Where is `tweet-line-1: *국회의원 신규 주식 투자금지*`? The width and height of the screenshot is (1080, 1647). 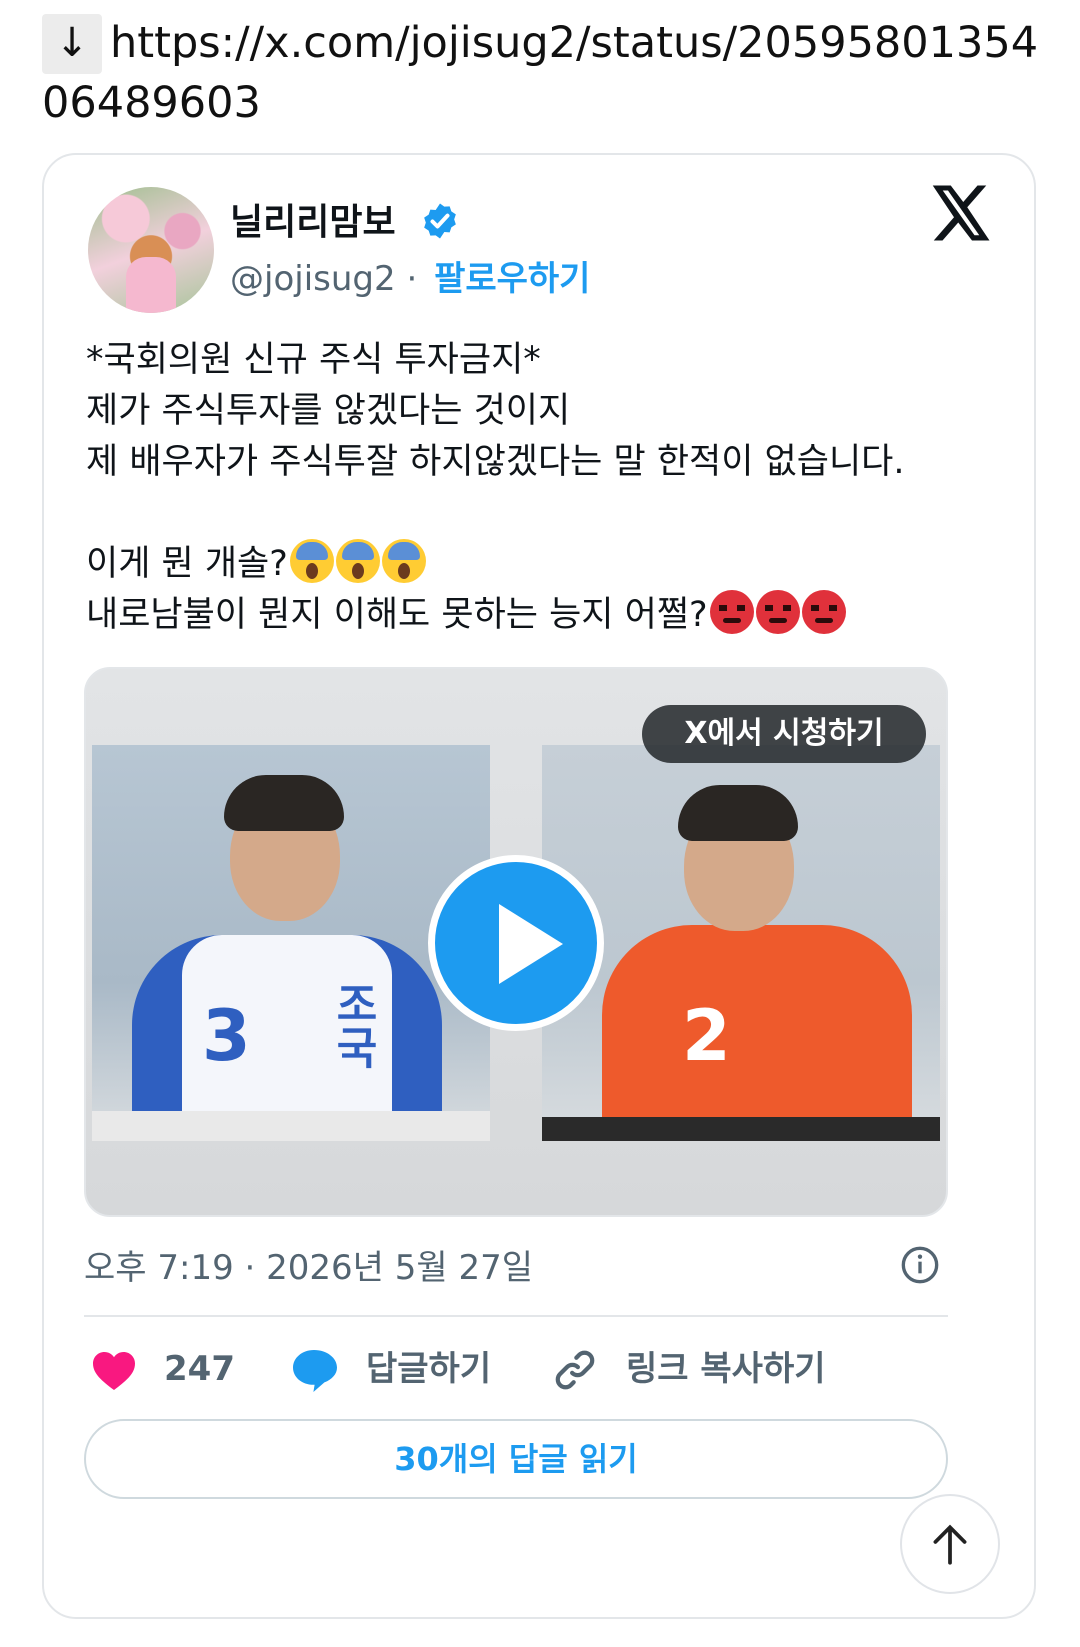 tweet-line-1: *국회의원 신규 주식 투자금지* is located at coordinates (313, 360).